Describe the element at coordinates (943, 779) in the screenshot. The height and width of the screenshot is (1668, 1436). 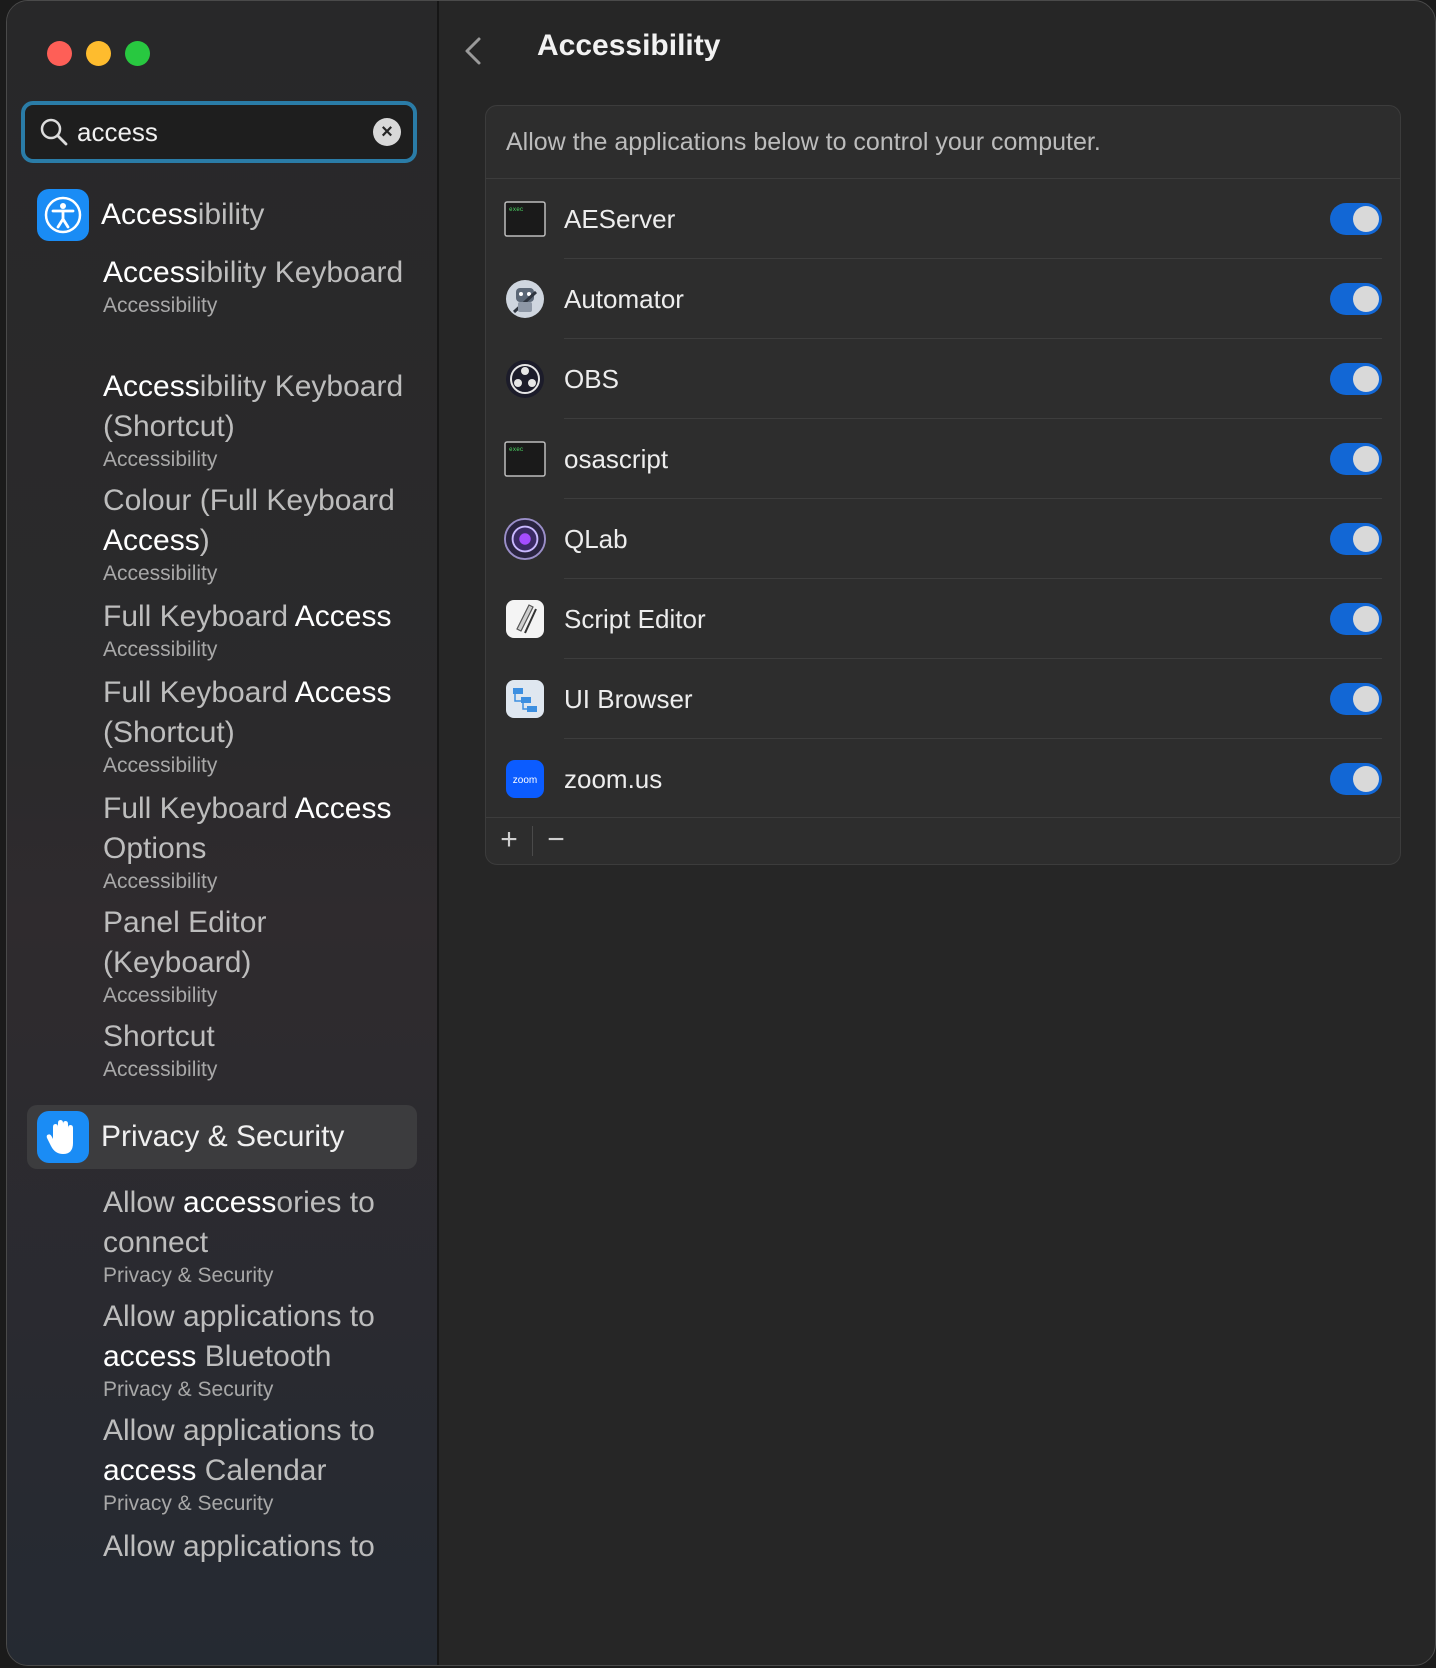
I see `app-row-zoom: zoom zoom.us` at that location.